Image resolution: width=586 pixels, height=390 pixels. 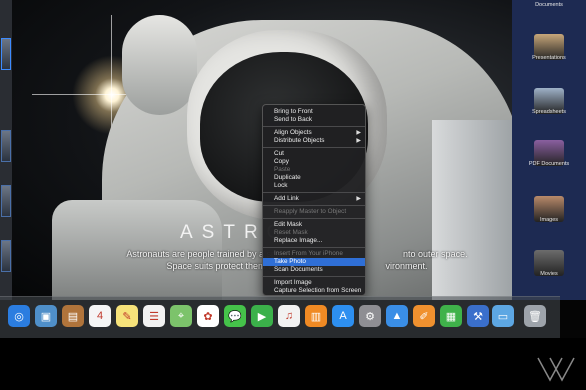 What do you see at coordinates (289, 316) in the screenshot?
I see `music-icon: ♫` at bounding box center [289, 316].